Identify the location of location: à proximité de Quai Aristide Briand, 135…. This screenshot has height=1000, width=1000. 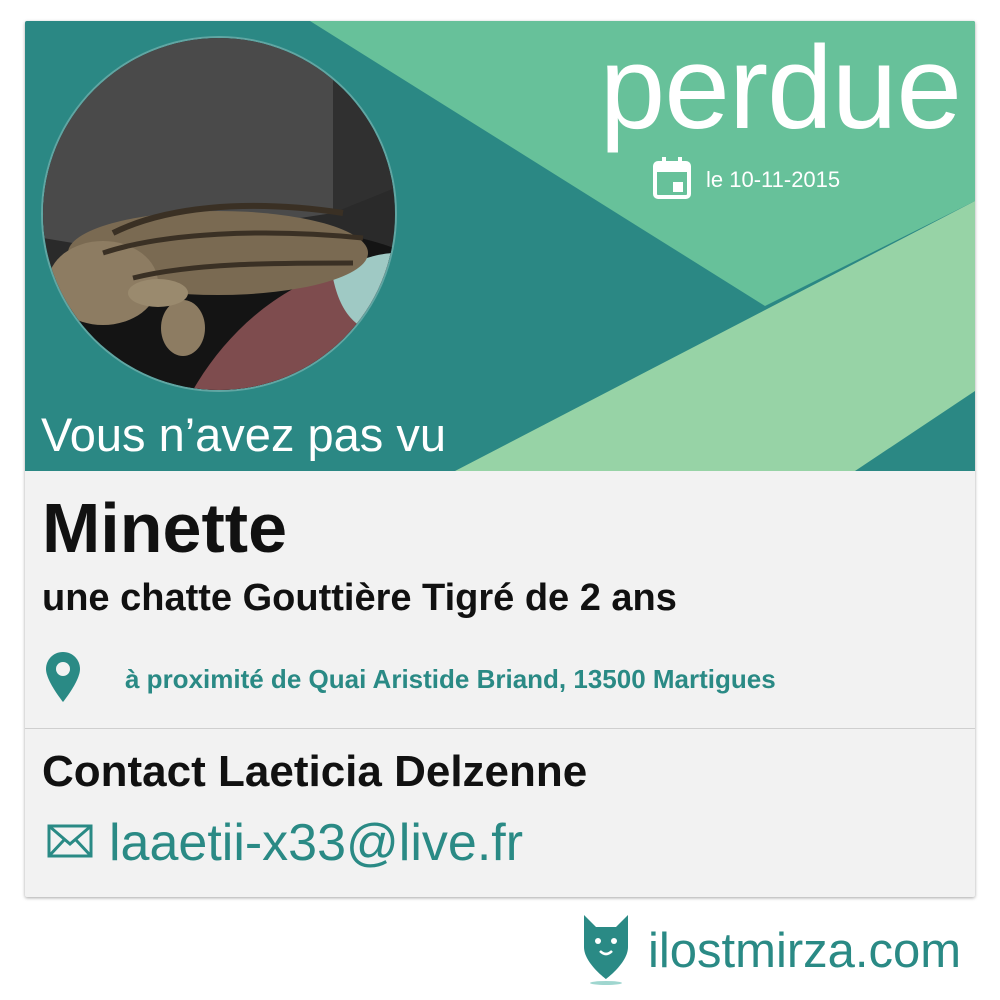
(410, 679).